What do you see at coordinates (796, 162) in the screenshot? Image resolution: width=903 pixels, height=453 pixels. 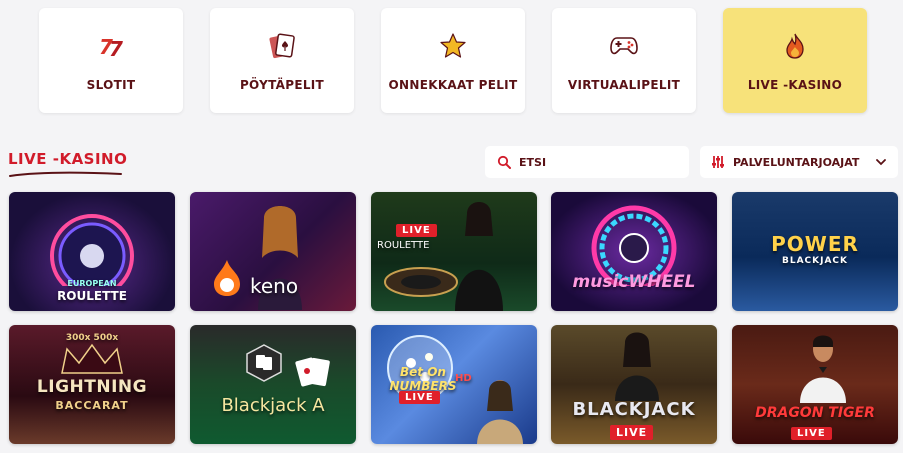 I see `providers-label: PALVELUNTARJOAJAT` at bounding box center [796, 162].